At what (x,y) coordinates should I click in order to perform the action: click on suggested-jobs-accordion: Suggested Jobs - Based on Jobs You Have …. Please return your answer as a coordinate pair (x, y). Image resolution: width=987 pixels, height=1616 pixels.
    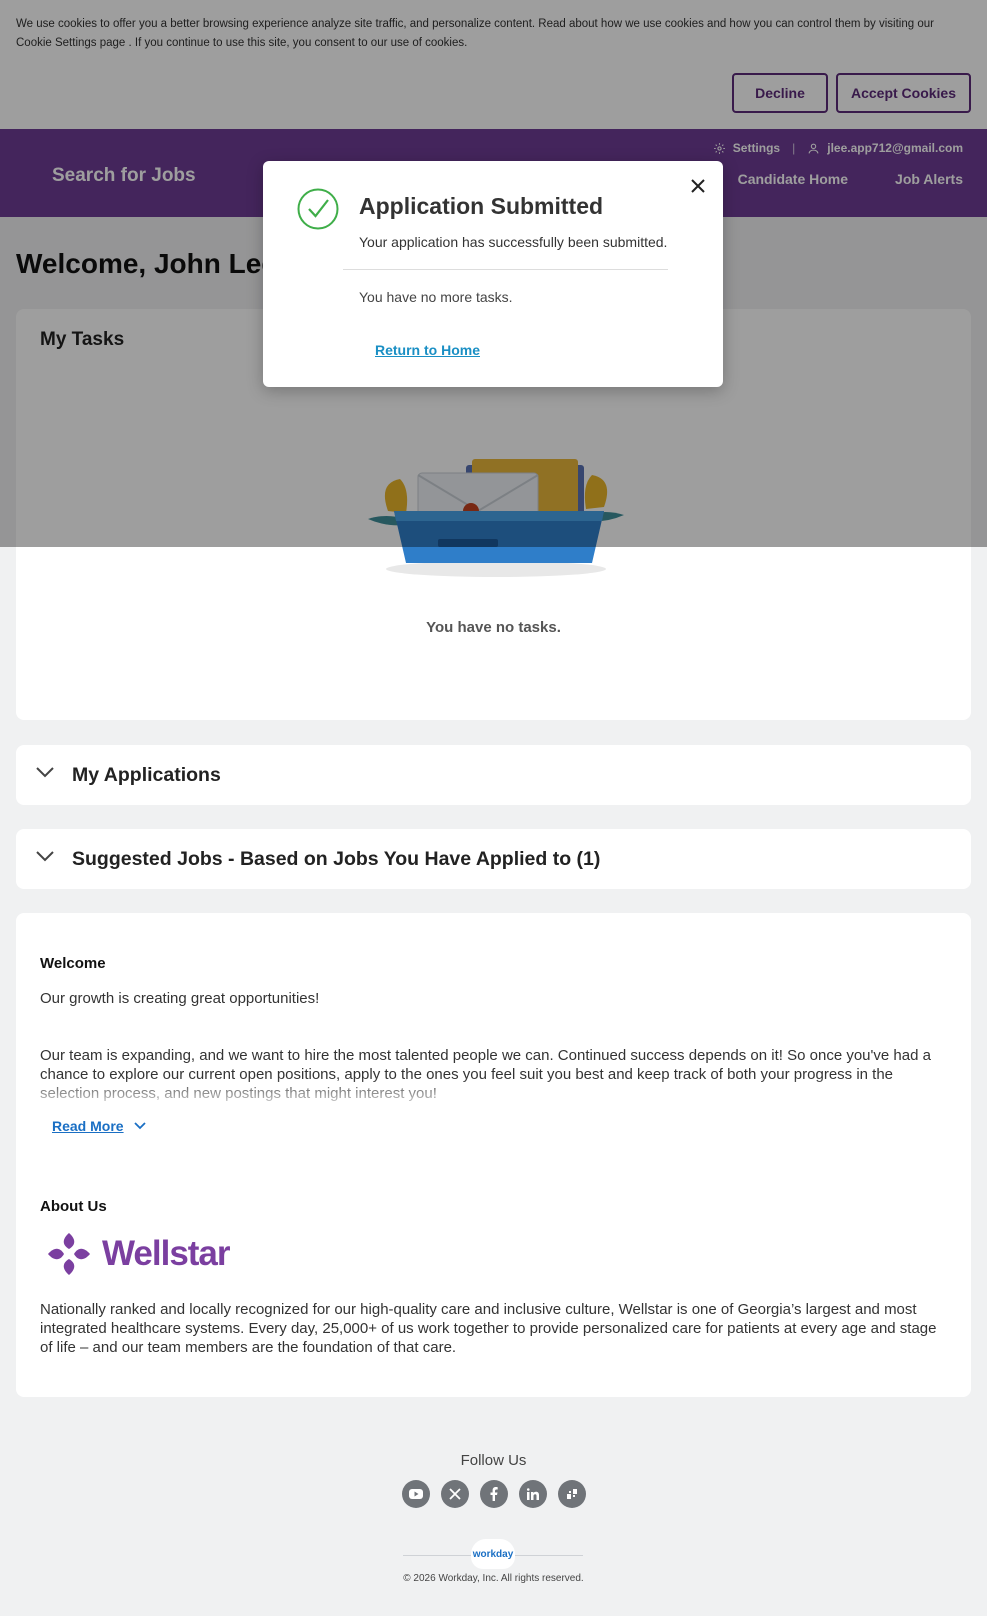
    Looking at the image, I should click on (493, 859).